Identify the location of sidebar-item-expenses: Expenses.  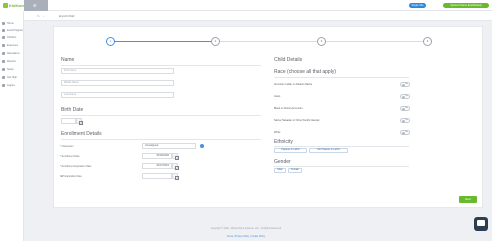
(12, 45).